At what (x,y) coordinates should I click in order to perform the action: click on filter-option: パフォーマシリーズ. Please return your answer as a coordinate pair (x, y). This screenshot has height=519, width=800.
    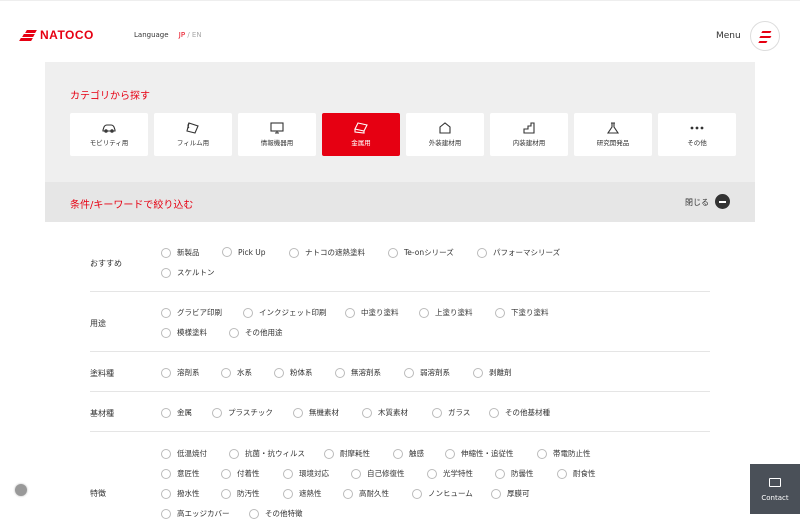
    Looking at the image, I should click on (518, 252).